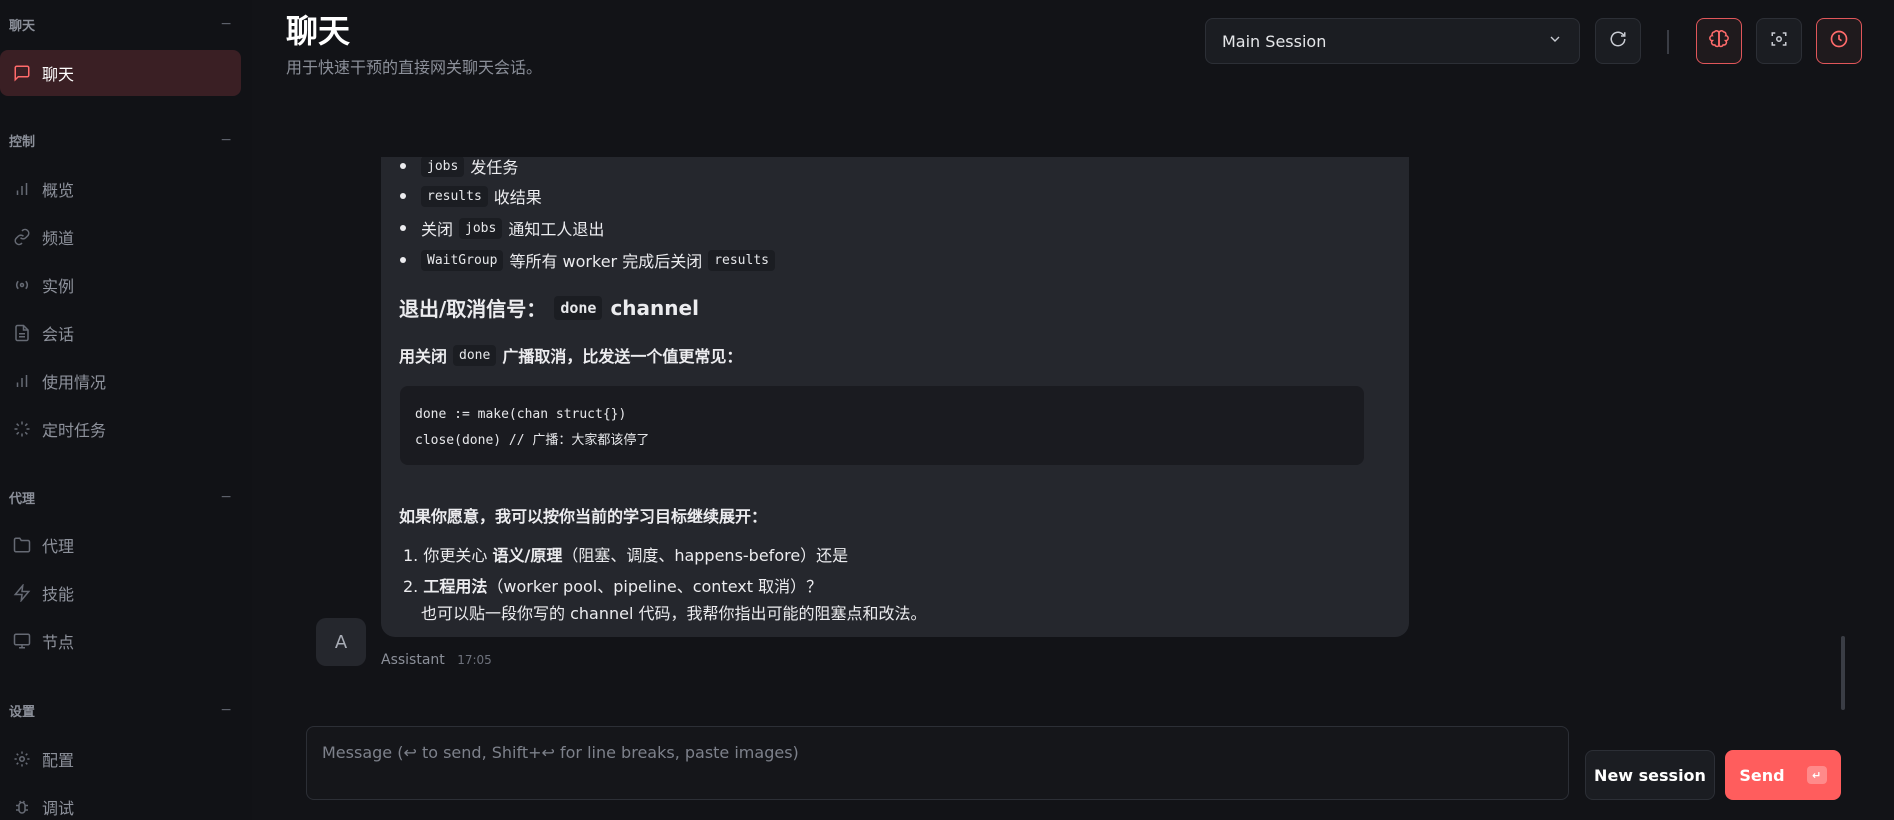  Describe the element at coordinates (22, 73) in the screenshot. I see `message-icon` at that location.